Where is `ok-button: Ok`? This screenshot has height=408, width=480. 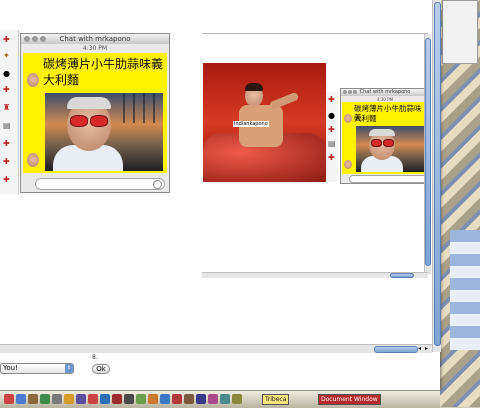
ok-button: Ok is located at coordinates (101, 369).